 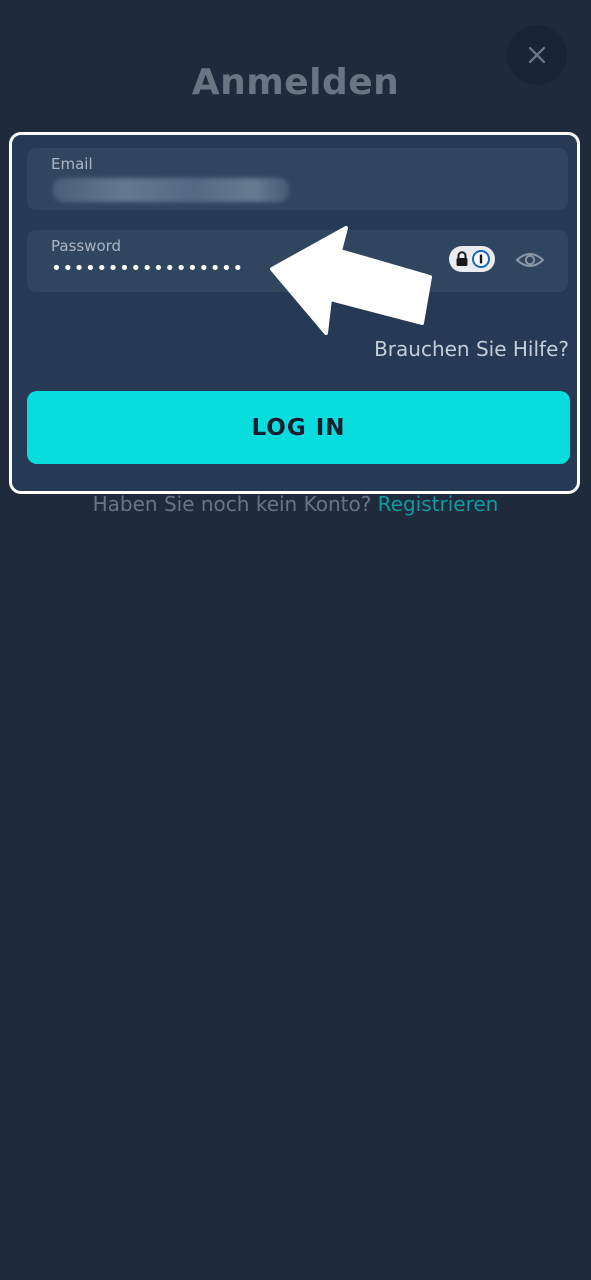 I want to click on help-link: Brauchen Sie Hilfe?, so click(x=471, y=349).